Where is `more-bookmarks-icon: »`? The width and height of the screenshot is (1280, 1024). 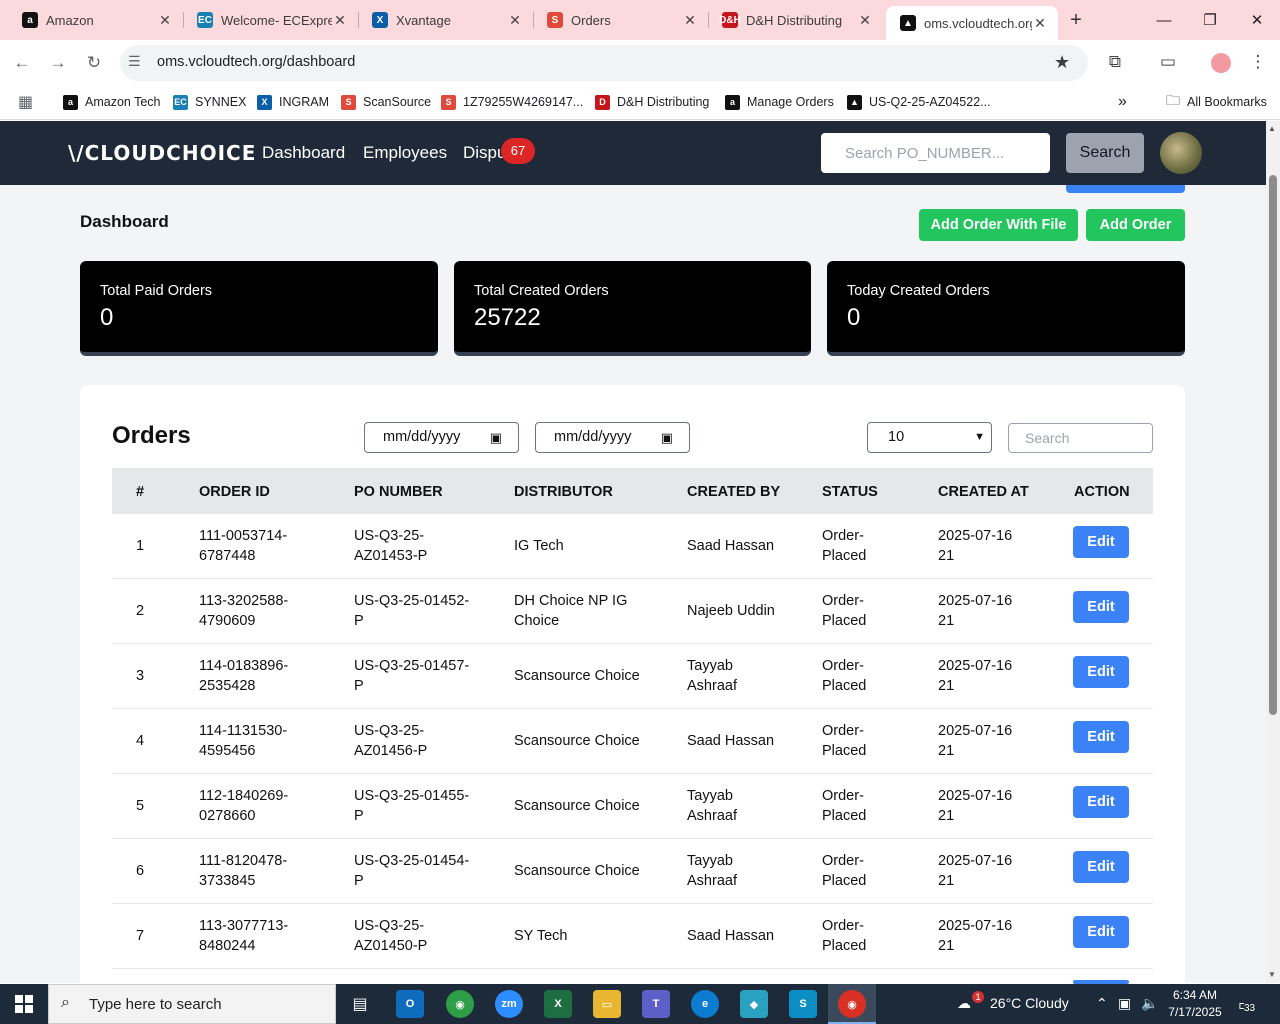 more-bookmarks-icon: » is located at coordinates (1122, 102).